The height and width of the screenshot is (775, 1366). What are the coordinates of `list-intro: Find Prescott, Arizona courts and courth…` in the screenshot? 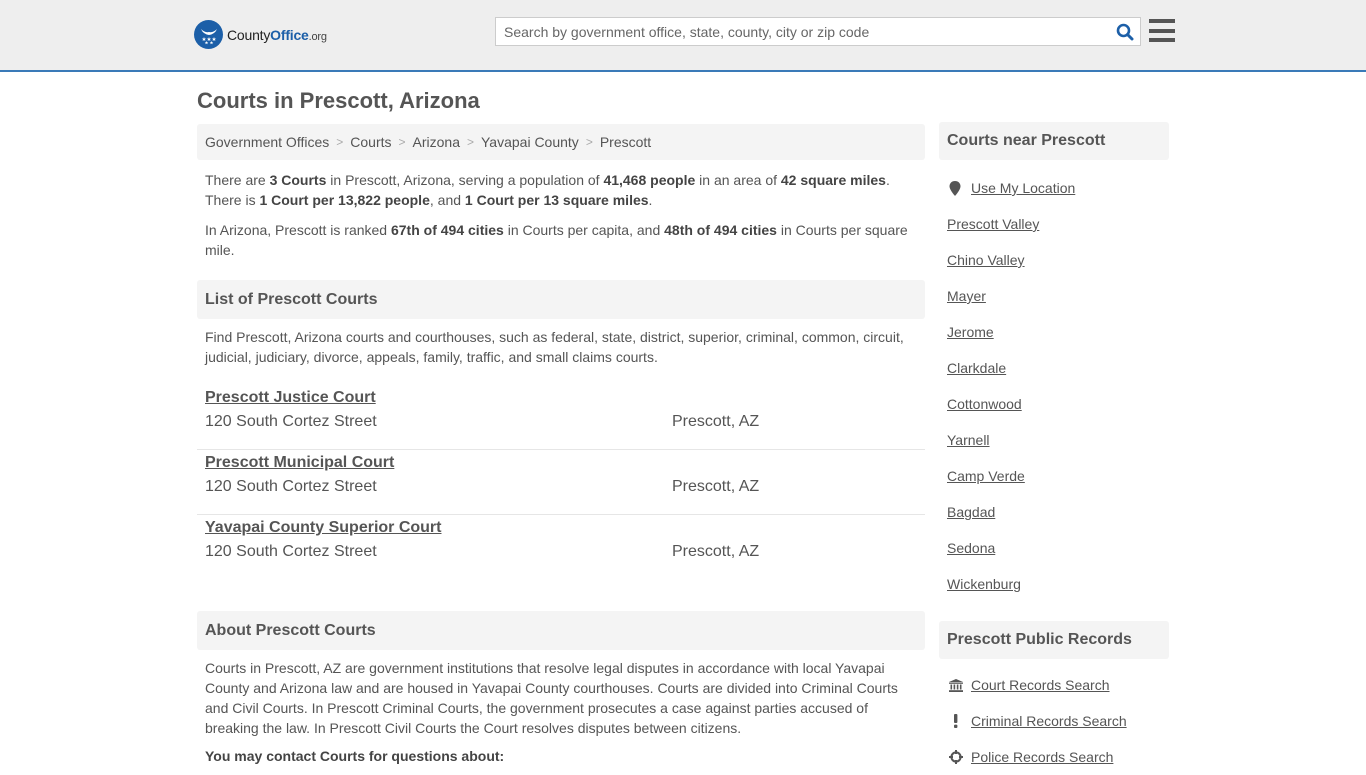 It's located at (554, 347).